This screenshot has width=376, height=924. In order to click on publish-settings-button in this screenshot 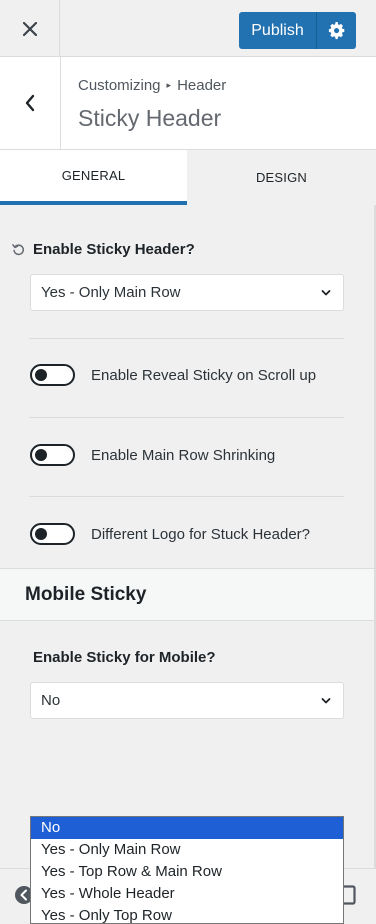, I will do `click(336, 30)`.